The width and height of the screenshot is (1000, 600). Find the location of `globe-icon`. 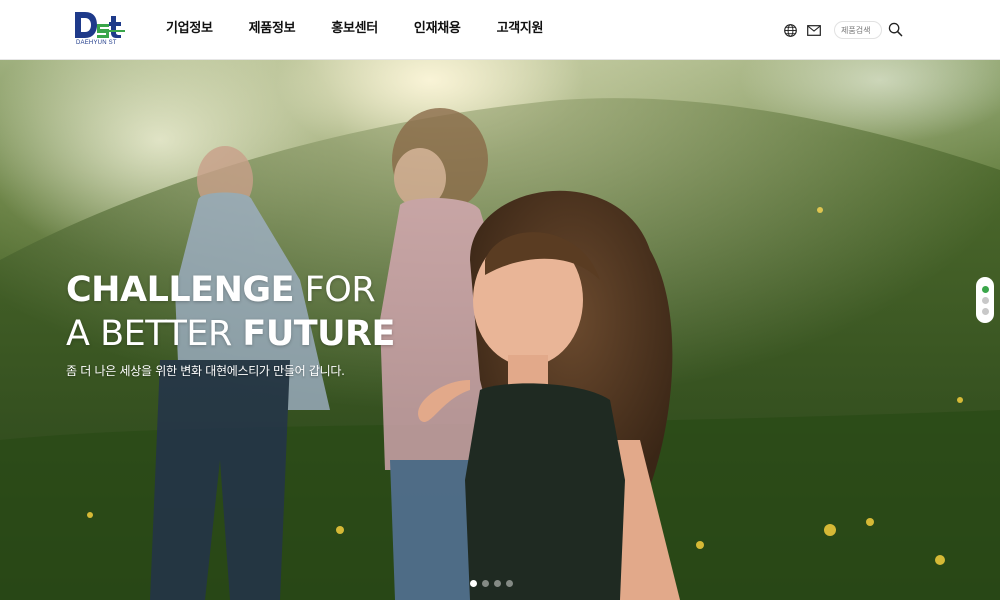

globe-icon is located at coordinates (790, 30).